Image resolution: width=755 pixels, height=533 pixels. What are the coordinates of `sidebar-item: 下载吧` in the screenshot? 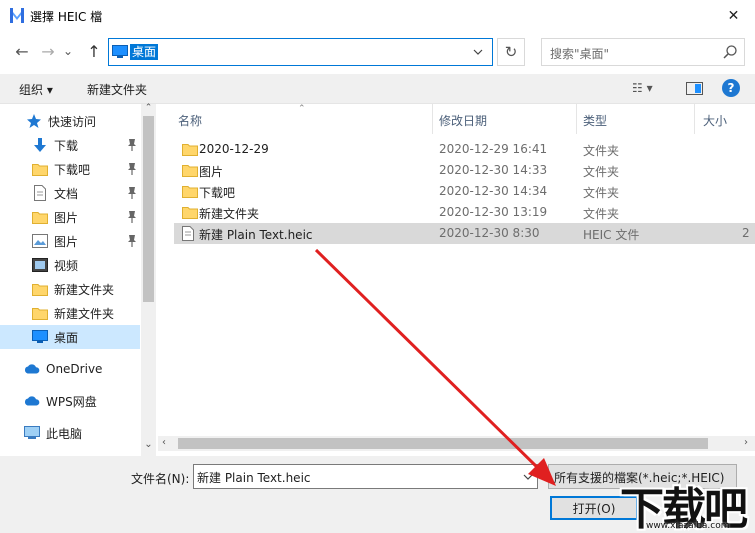 It's located at (70, 169).